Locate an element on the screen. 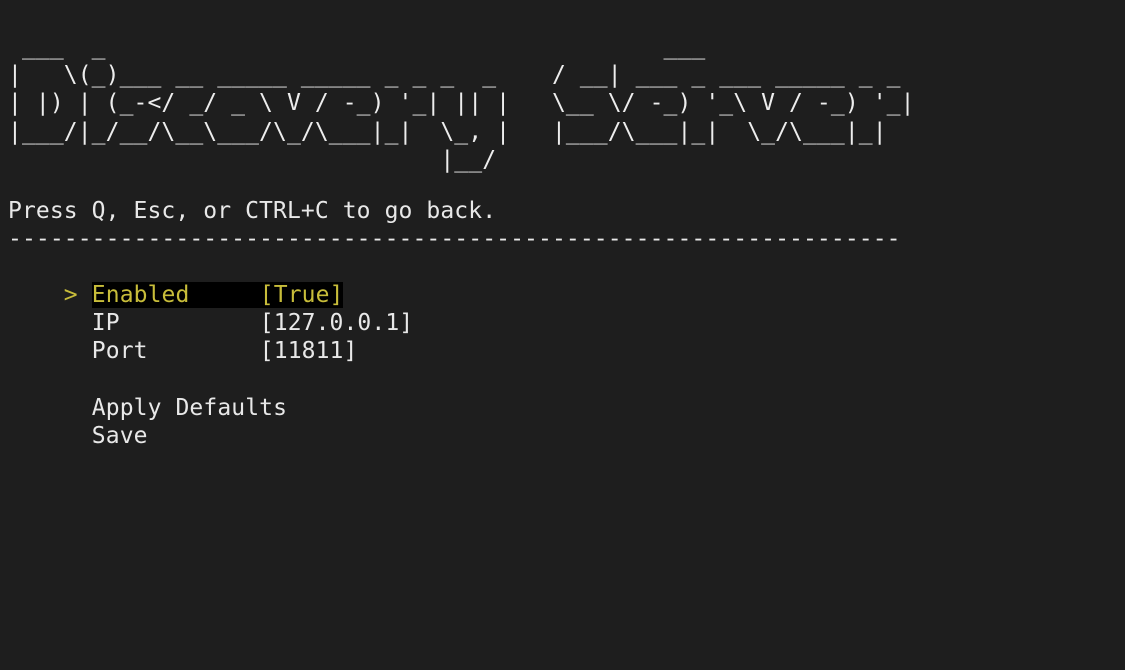 This screenshot has height=670, width=1125. apply-defaults-button: Apply Defaults is located at coordinates (147, 393).